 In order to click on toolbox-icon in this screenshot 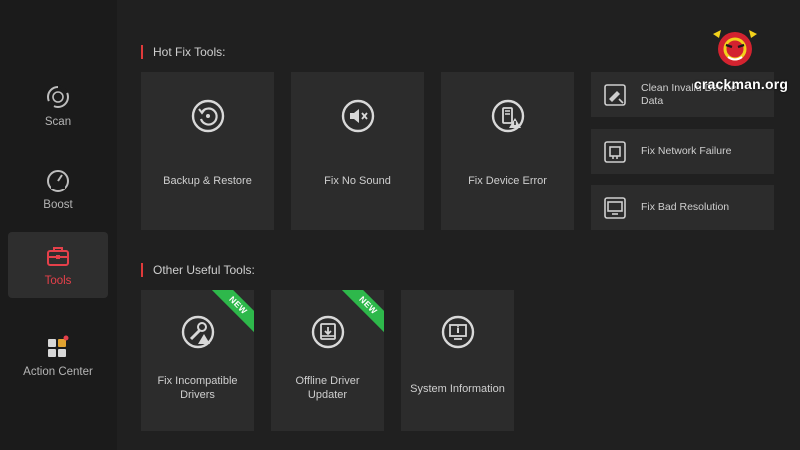, I will do `click(58, 256)`.